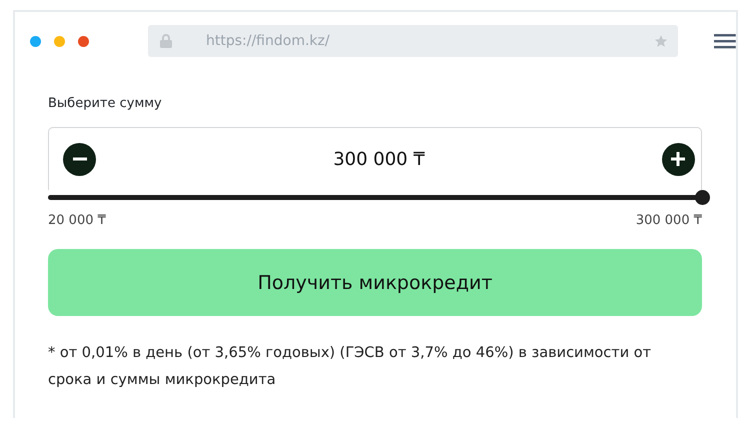 The image size is (751, 424). Describe the element at coordinates (166, 41) in the screenshot. I see `lock-icon` at that location.